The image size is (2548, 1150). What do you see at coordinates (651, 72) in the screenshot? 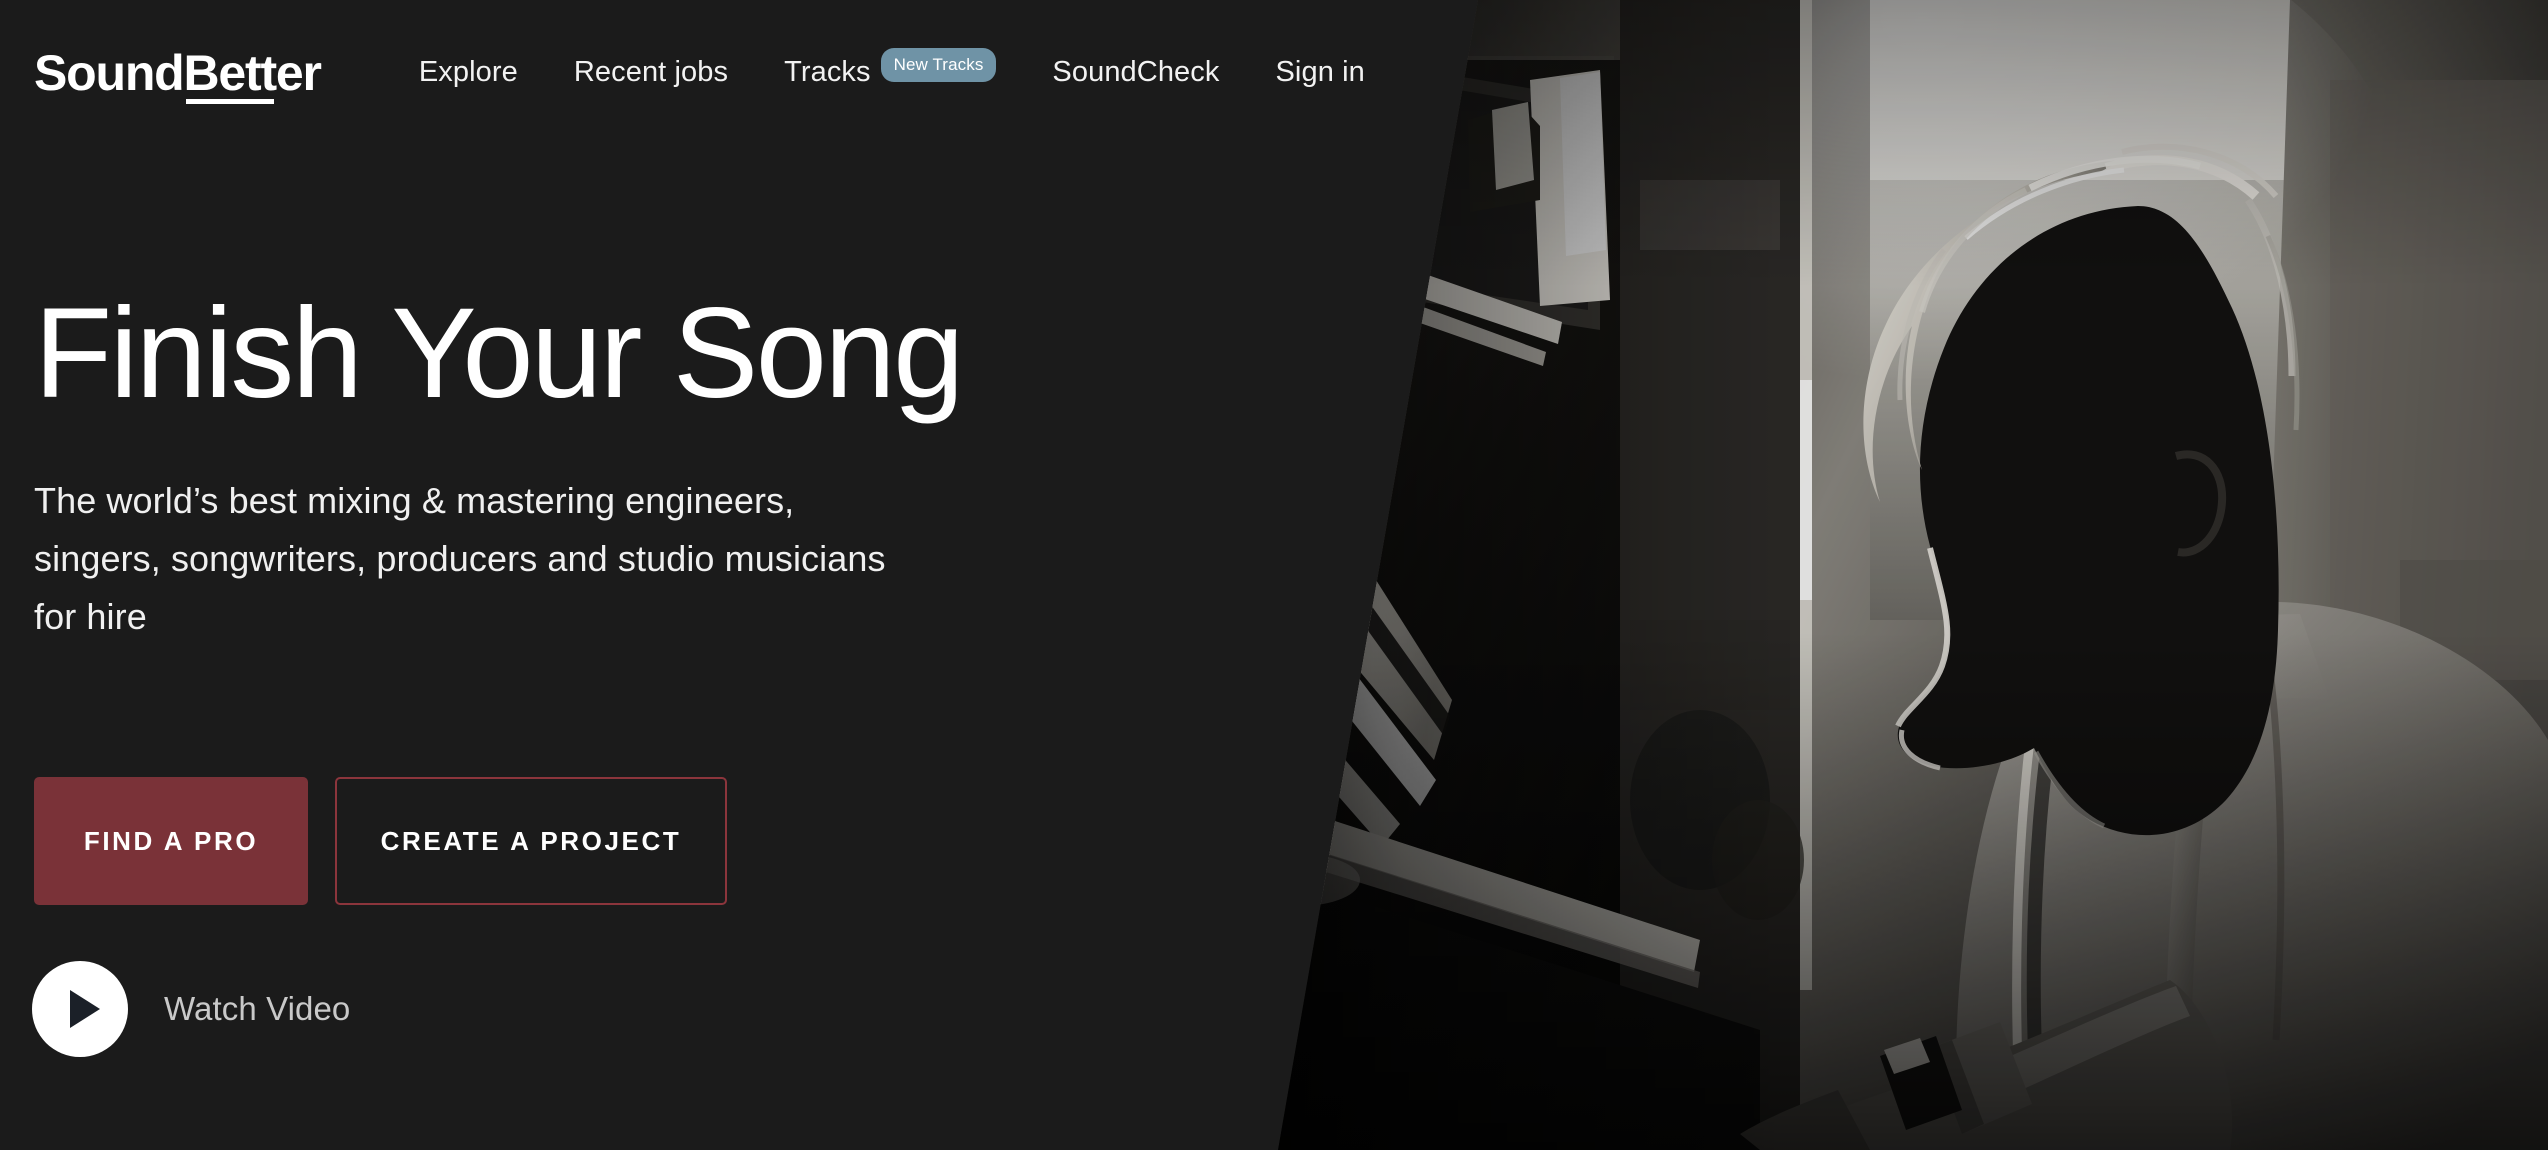
I see `nav-item-recent-jobs: Recent jobs` at bounding box center [651, 72].